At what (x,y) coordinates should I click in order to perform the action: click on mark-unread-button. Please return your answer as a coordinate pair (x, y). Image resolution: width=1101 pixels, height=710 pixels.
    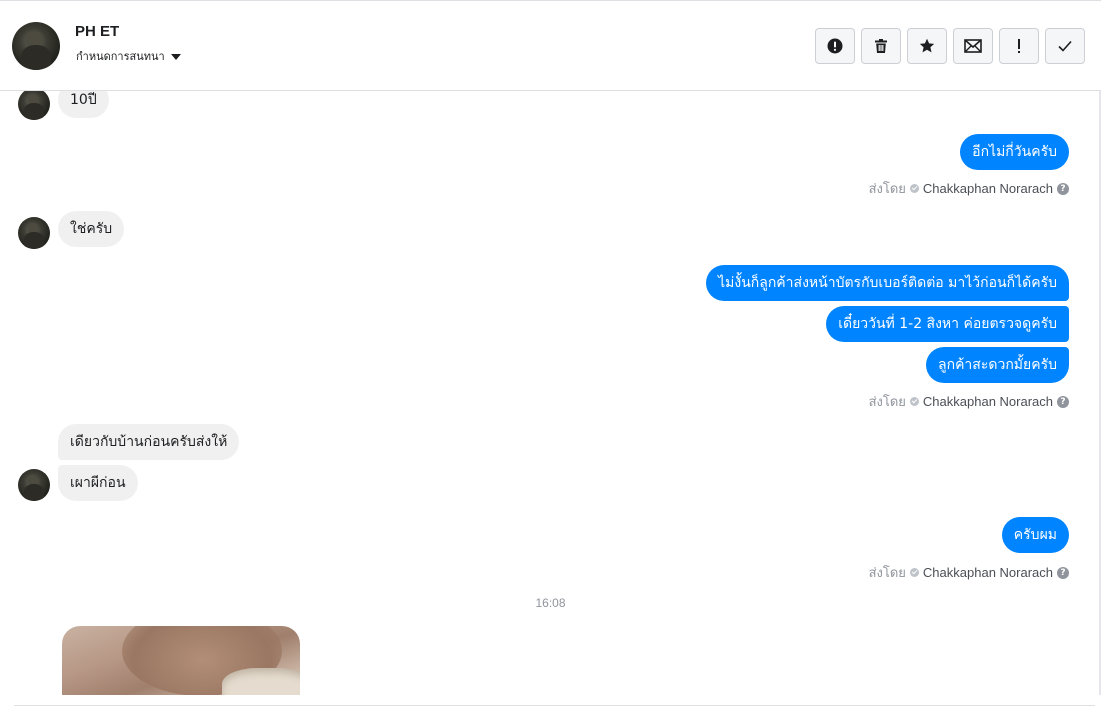
    Looking at the image, I should click on (973, 46).